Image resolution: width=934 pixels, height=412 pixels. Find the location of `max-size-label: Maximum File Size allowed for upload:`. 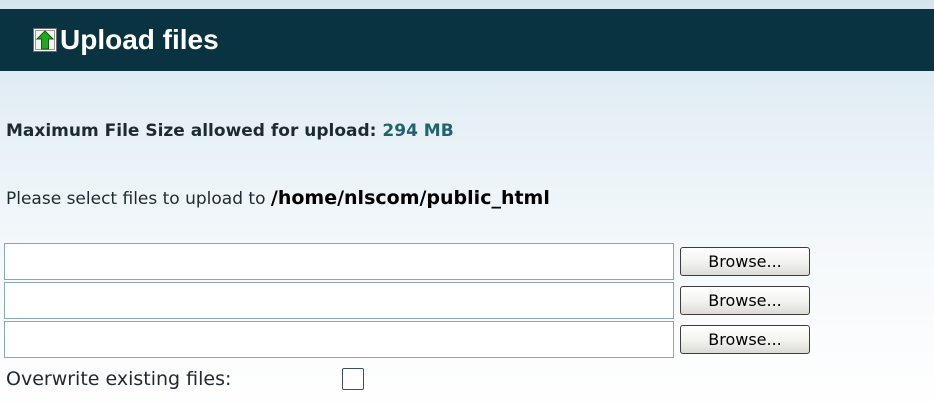

max-size-label: Maximum File Size allowed for upload: is located at coordinates (191, 131).